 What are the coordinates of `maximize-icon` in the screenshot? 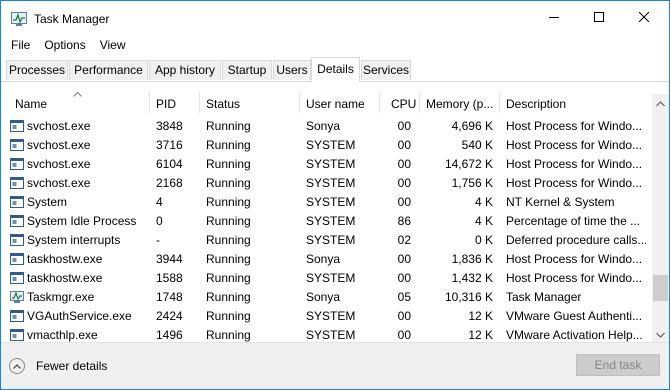 It's located at (599, 18).